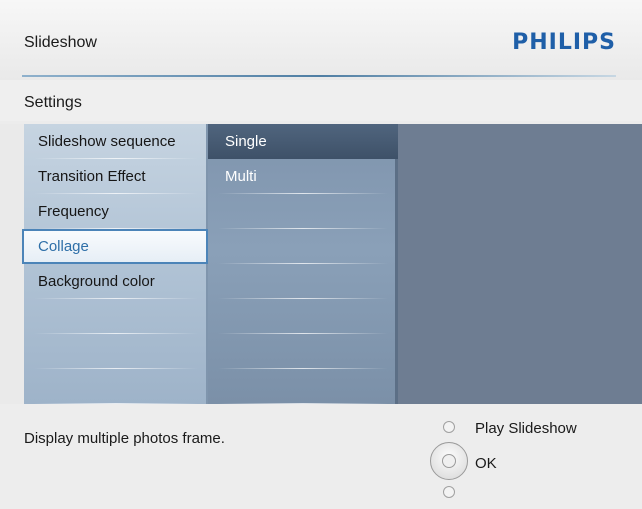 The width and height of the screenshot is (642, 509). Describe the element at coordinates (63, 246) in the screenshot. I see `menu-item-label: Collage` at that location.